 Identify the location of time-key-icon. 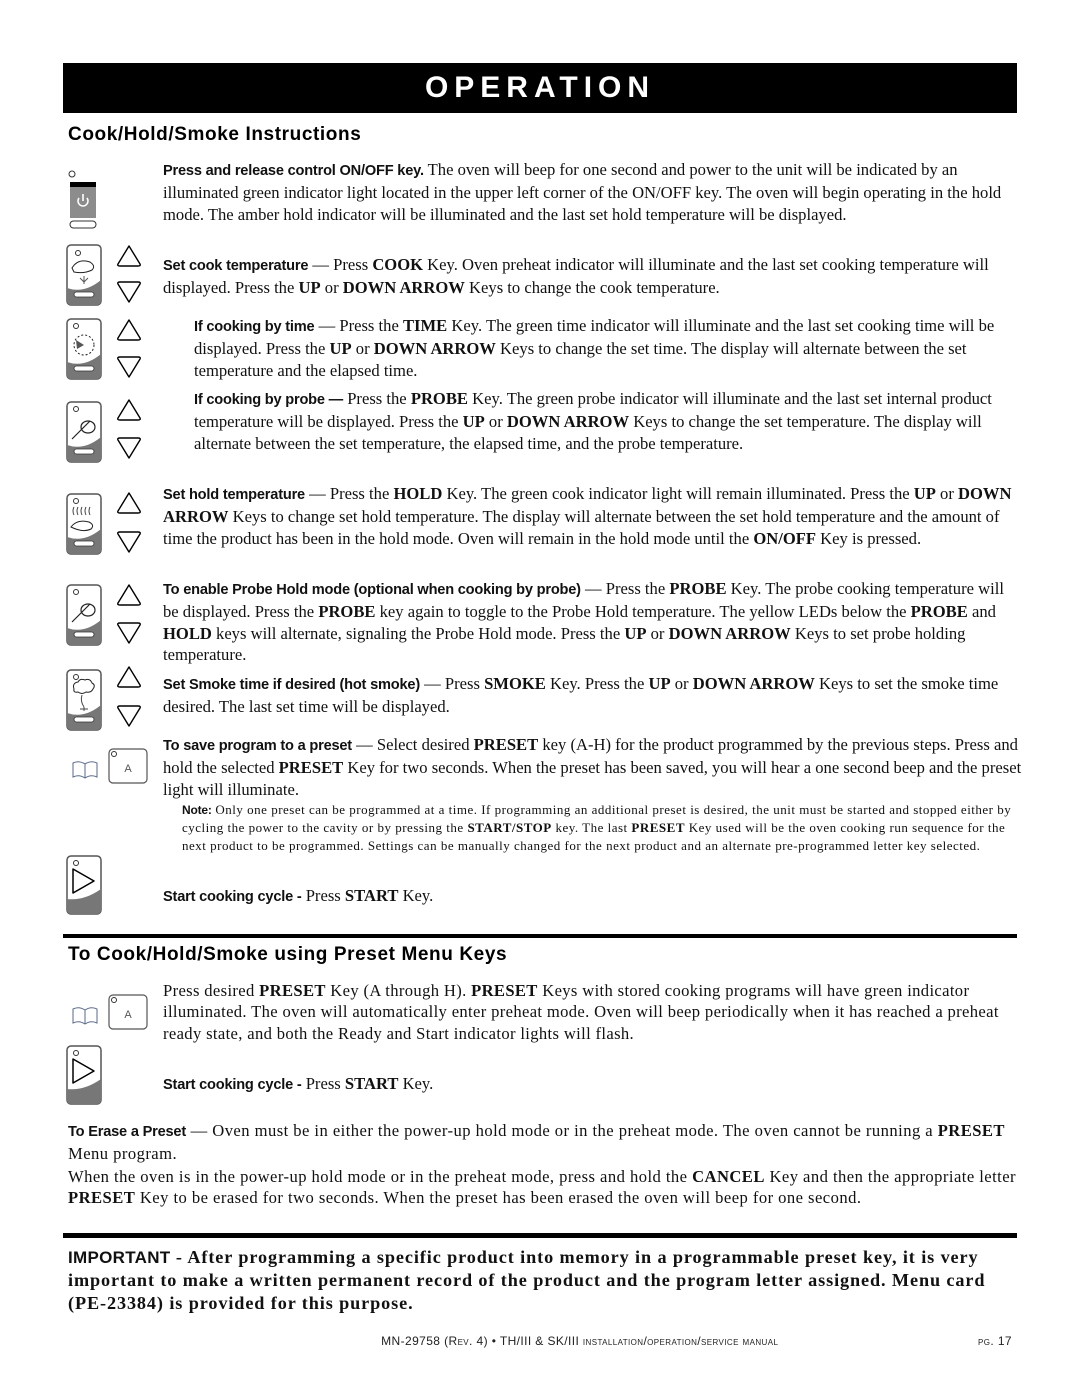
(84, 349).